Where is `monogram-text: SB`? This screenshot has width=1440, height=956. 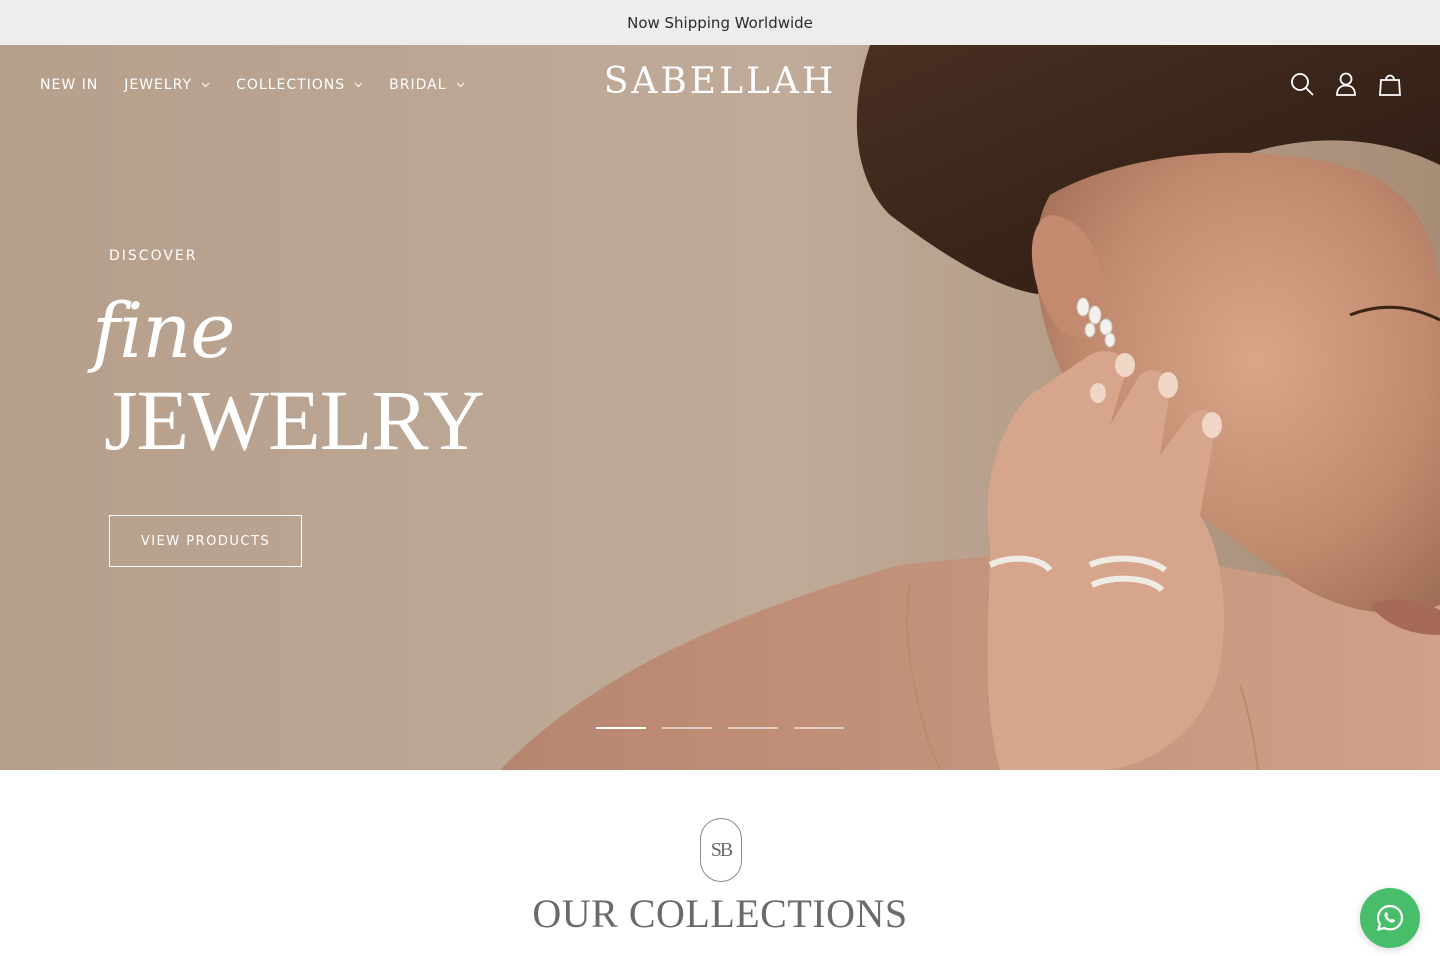 monogram-text: SB is located at coordinates (722, 849).